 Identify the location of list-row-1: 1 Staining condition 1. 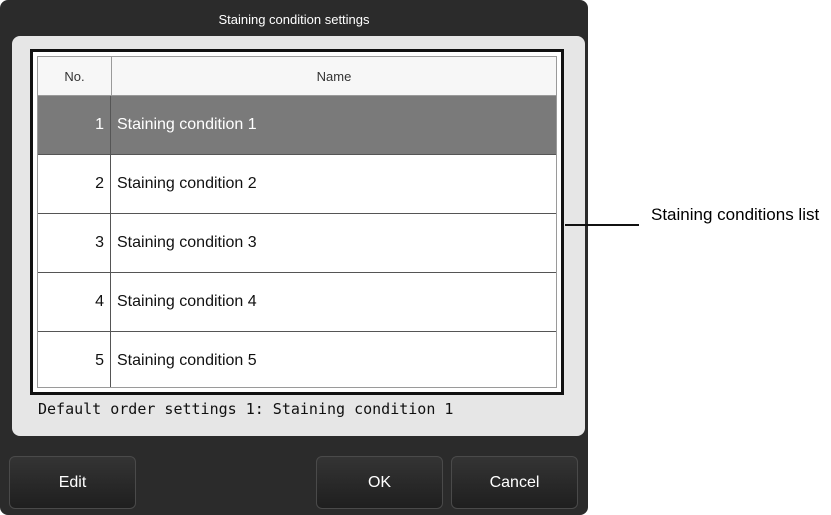
(297, 125).